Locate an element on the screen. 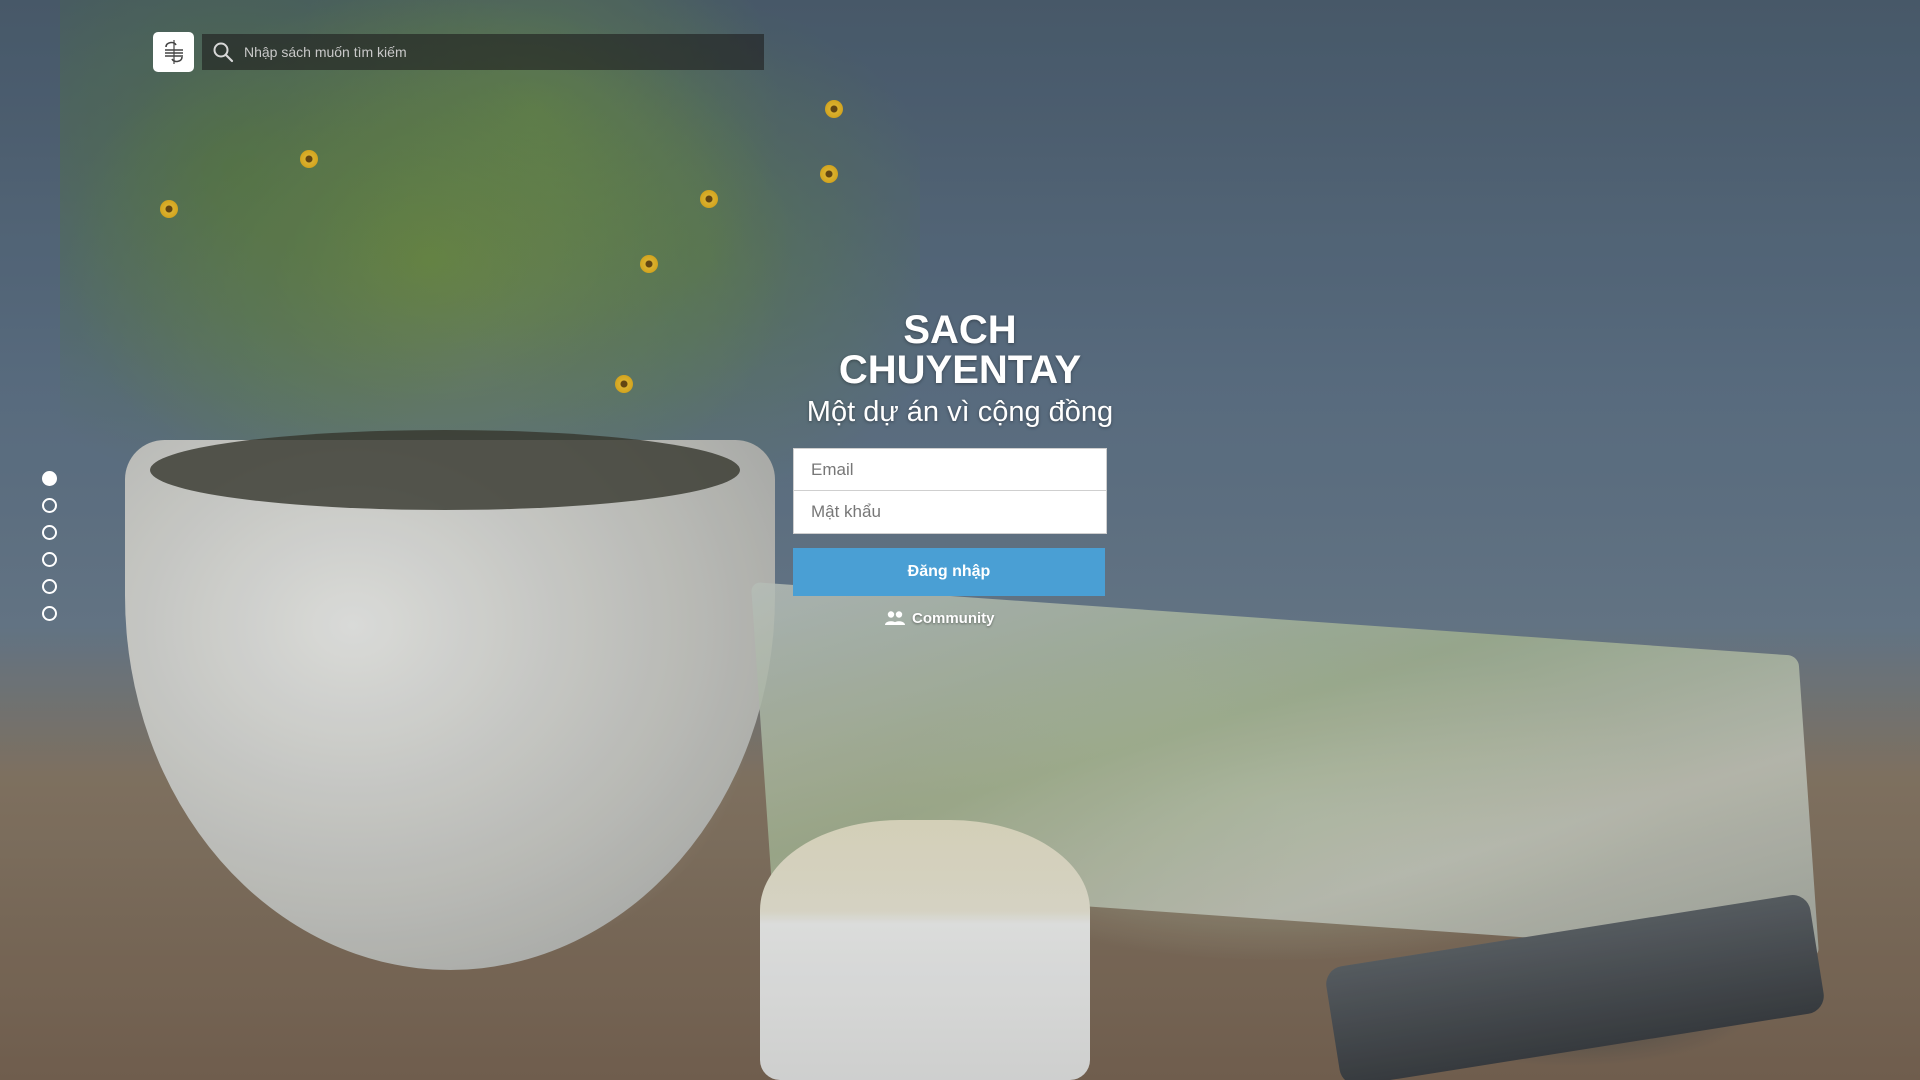  community-link: Community is located at coordinates (939, 618).